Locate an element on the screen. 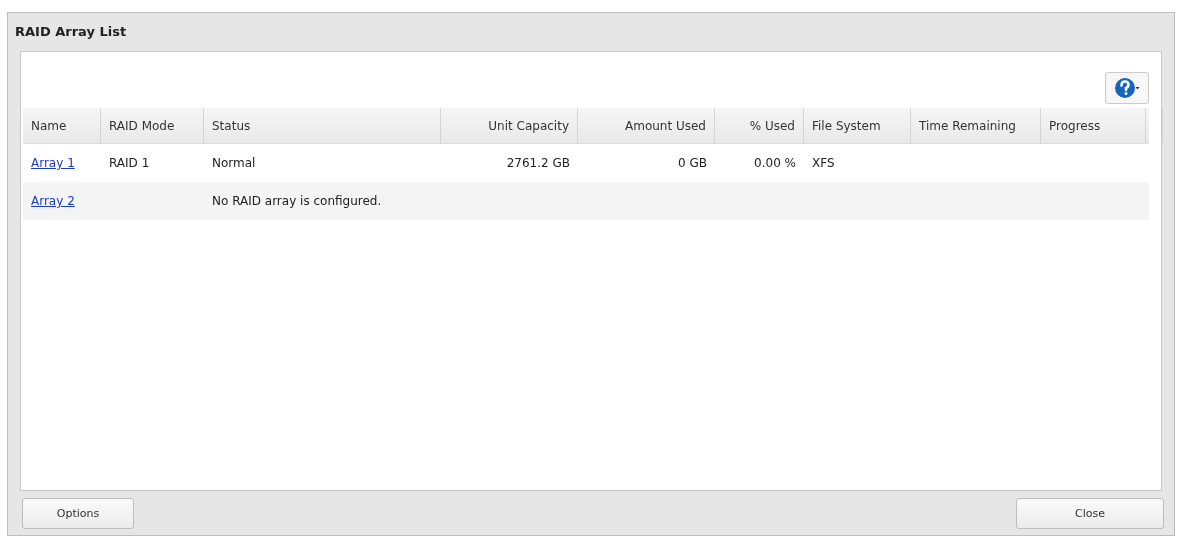 The width and height of the screenshot is (1187, 548). table-cell: 0.00 % is located at coordinates (775, 163).